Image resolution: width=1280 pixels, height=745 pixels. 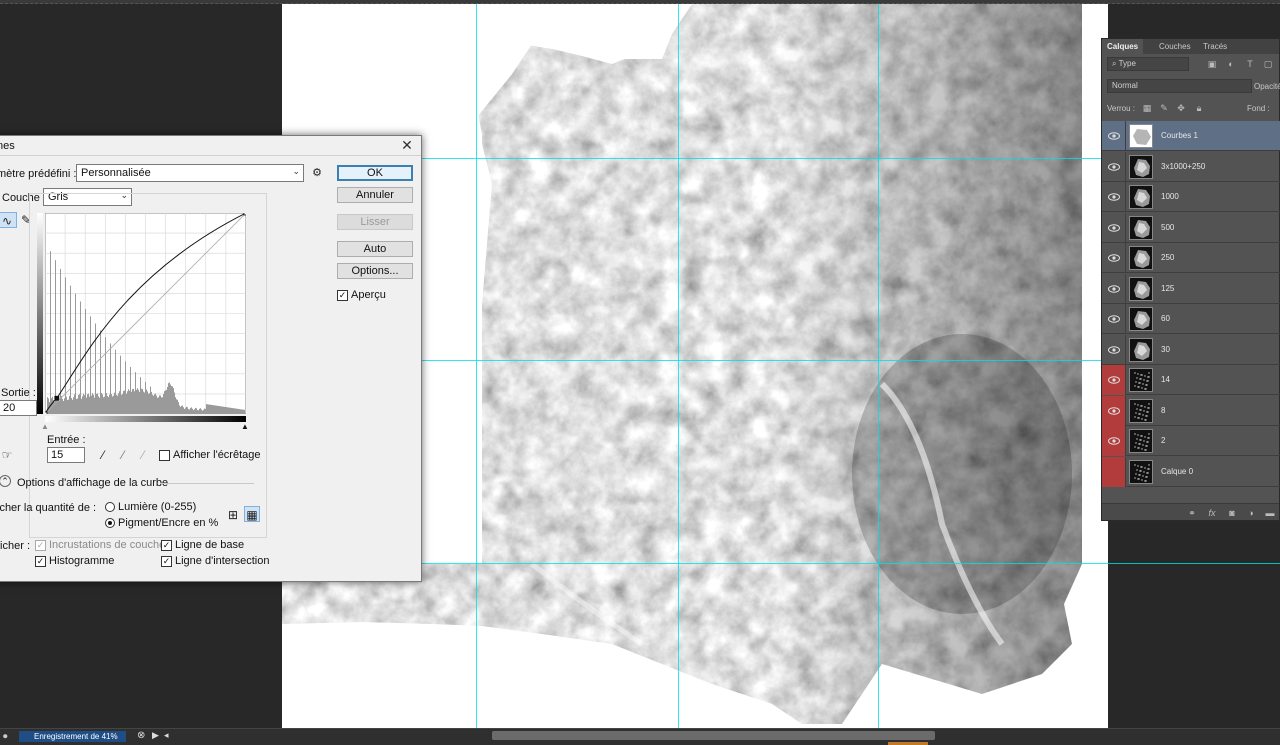 I want to click on blend-mode-select: Normal, so click(x=1179, y=86).